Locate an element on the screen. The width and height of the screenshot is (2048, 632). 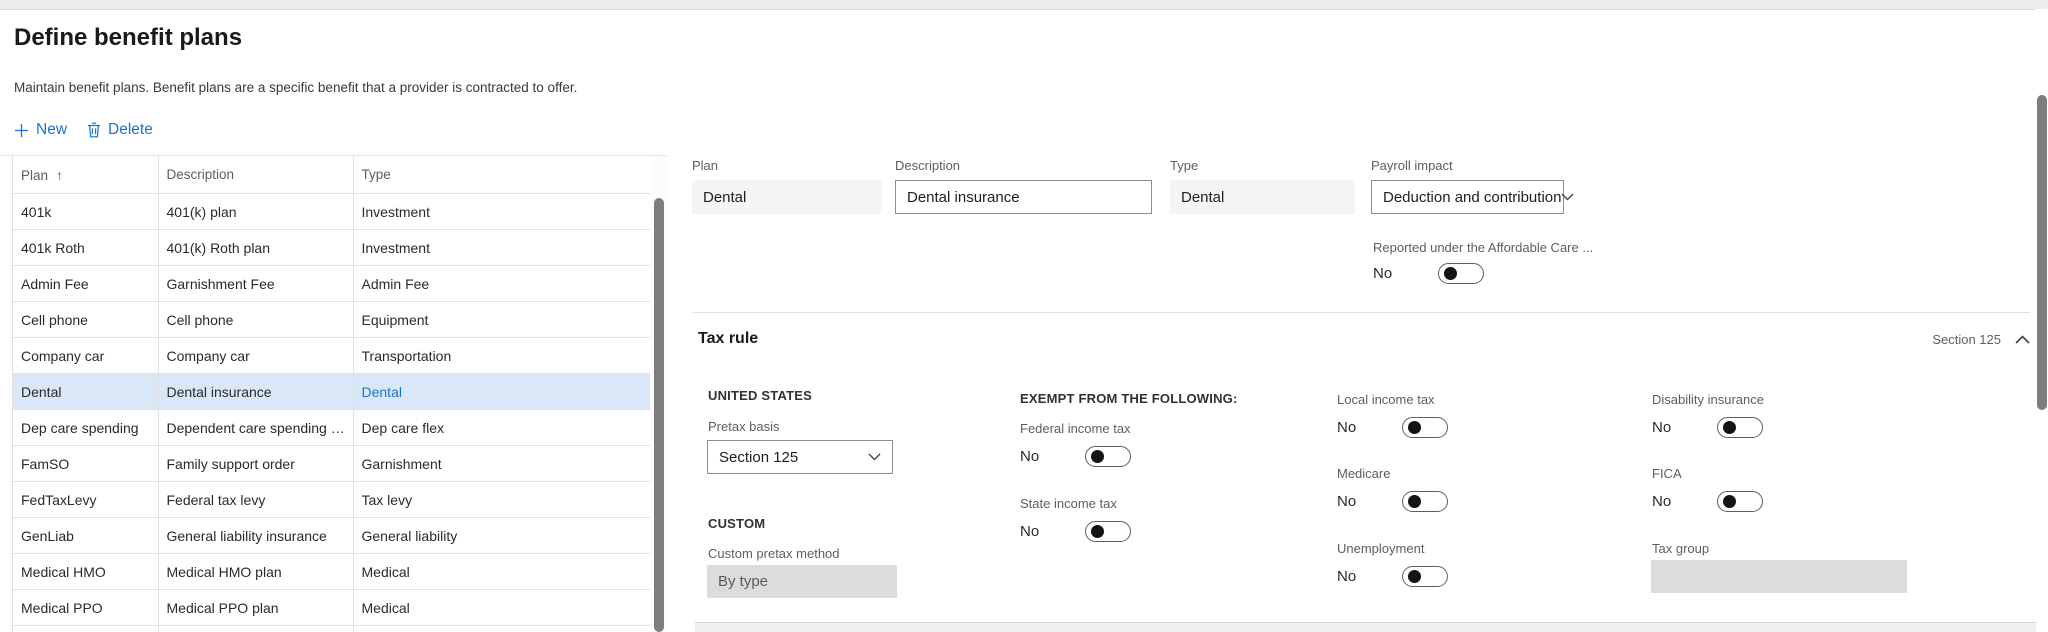
description-cell: Dental insurance is located at coordinates (256, 391).